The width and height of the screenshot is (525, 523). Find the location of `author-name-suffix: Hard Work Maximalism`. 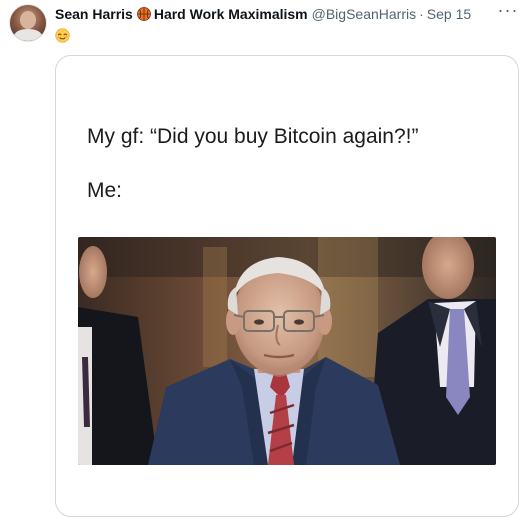

author-name-suffix: Hard Work Maximalism is located at coordinates (231, 14).